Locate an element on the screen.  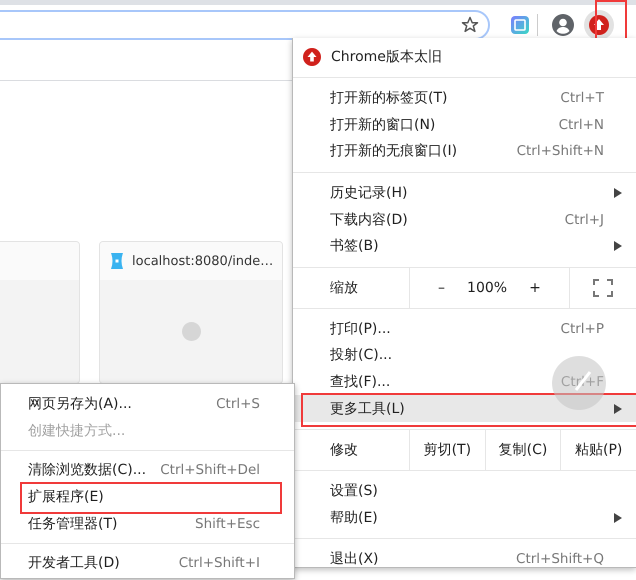
shortcut-text: Ctrl+J is located at coordinates (584, 220).